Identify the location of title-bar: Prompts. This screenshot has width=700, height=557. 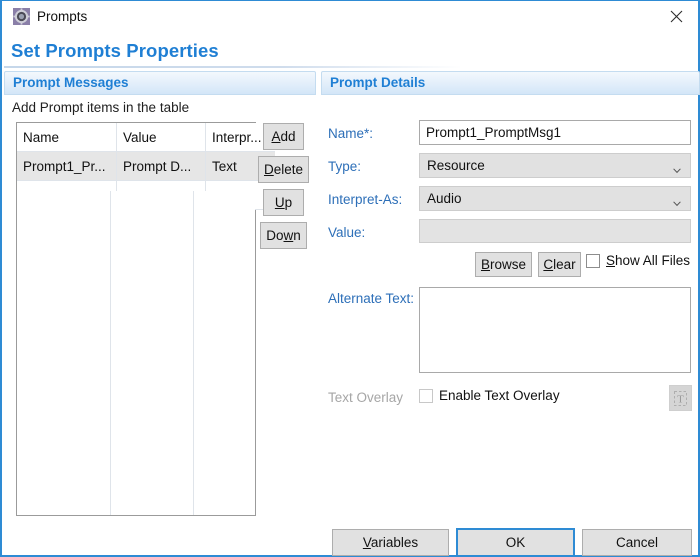
(350, 16).